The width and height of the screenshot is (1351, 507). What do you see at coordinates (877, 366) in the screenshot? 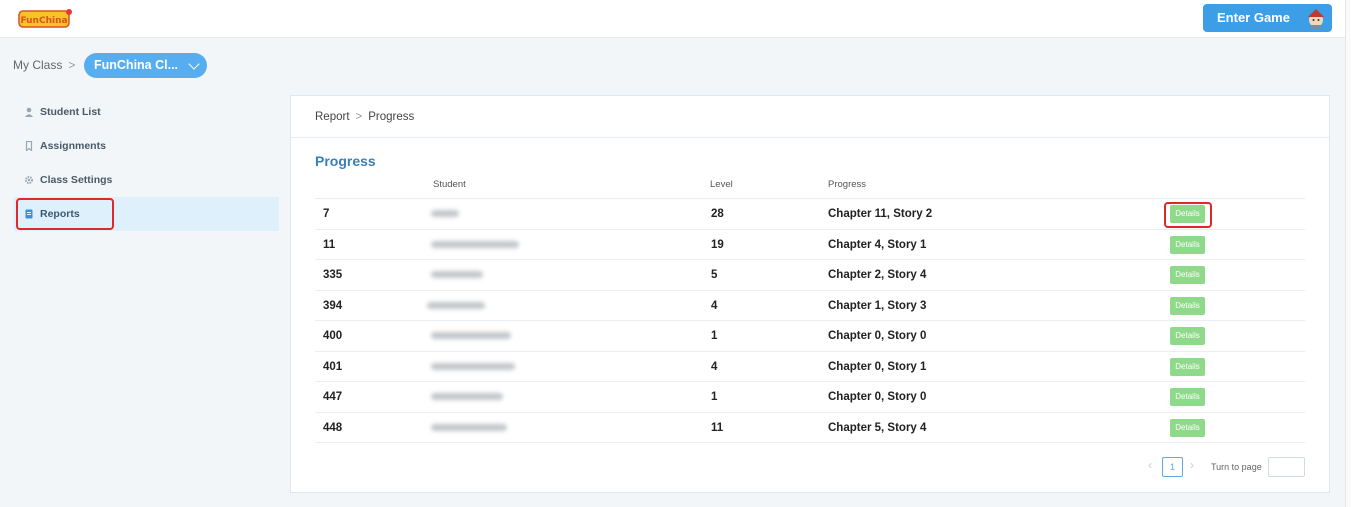
I see `student-progress: Chapter 0, Story 1` at bounding box center [877, 366].